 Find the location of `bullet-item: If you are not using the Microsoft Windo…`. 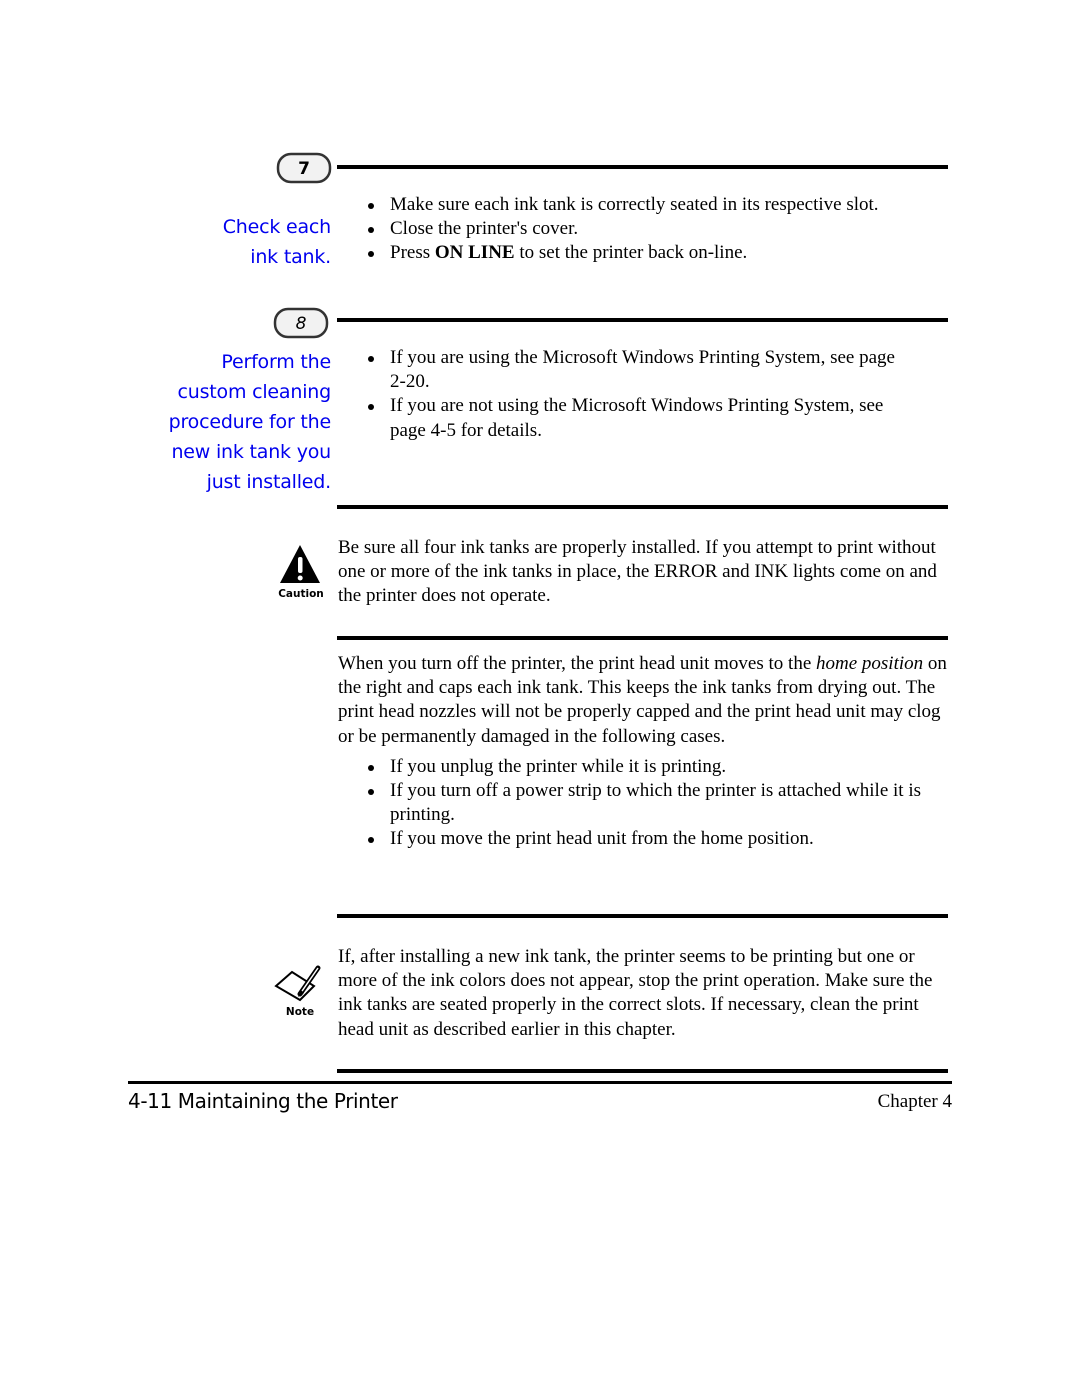

bullet-item: If you are not using the Microsoft Windo… is located at coordinates (625, 418).